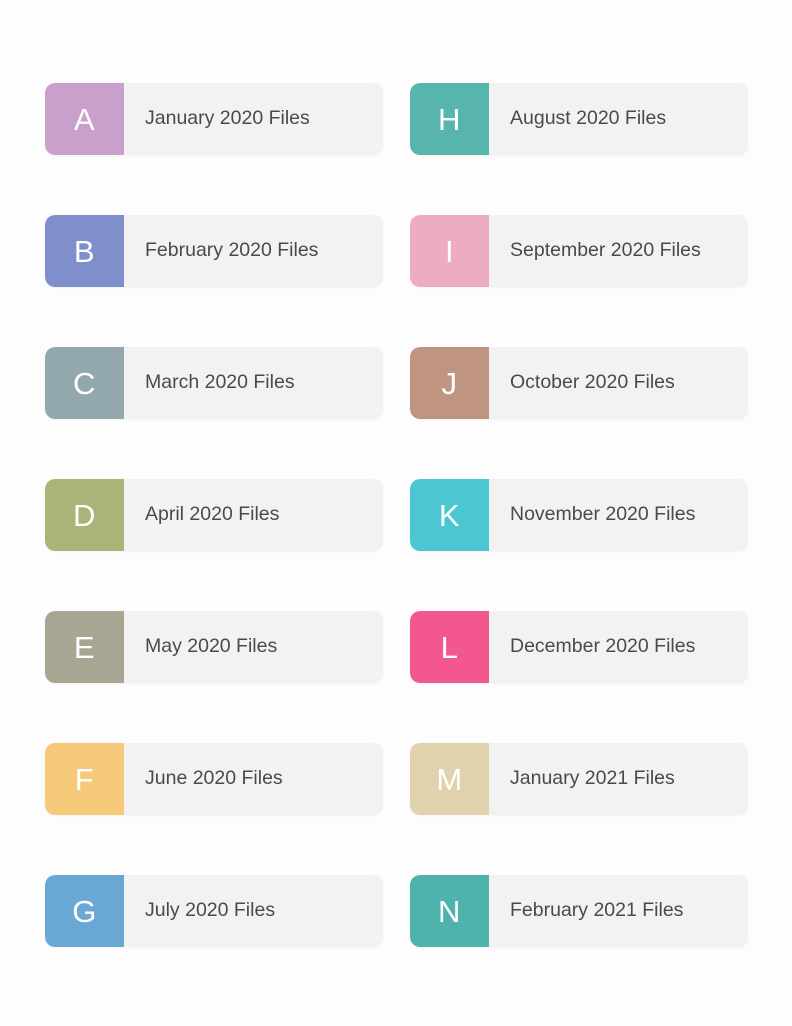  I want to click on letter-glyph: K, so click(449, 515).